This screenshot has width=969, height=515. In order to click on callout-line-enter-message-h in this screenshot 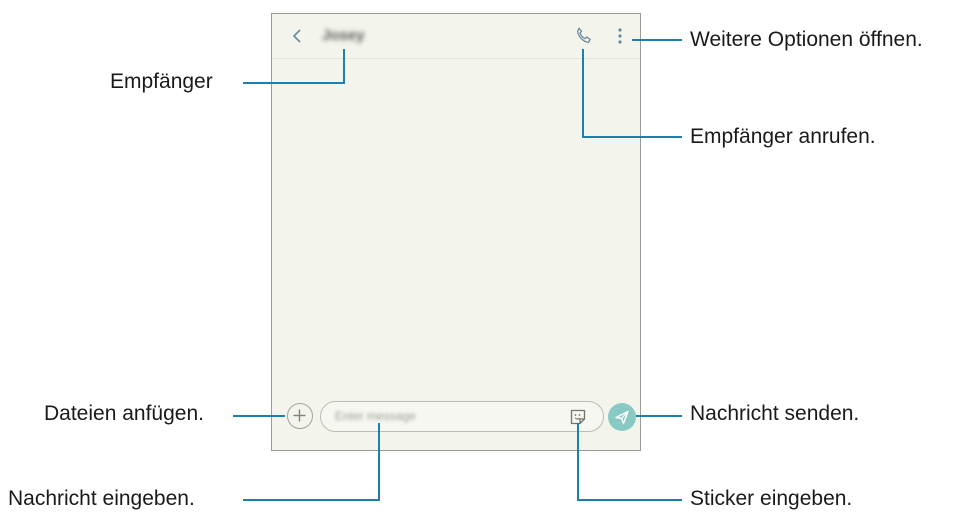, I will do `click(311, 500)`.